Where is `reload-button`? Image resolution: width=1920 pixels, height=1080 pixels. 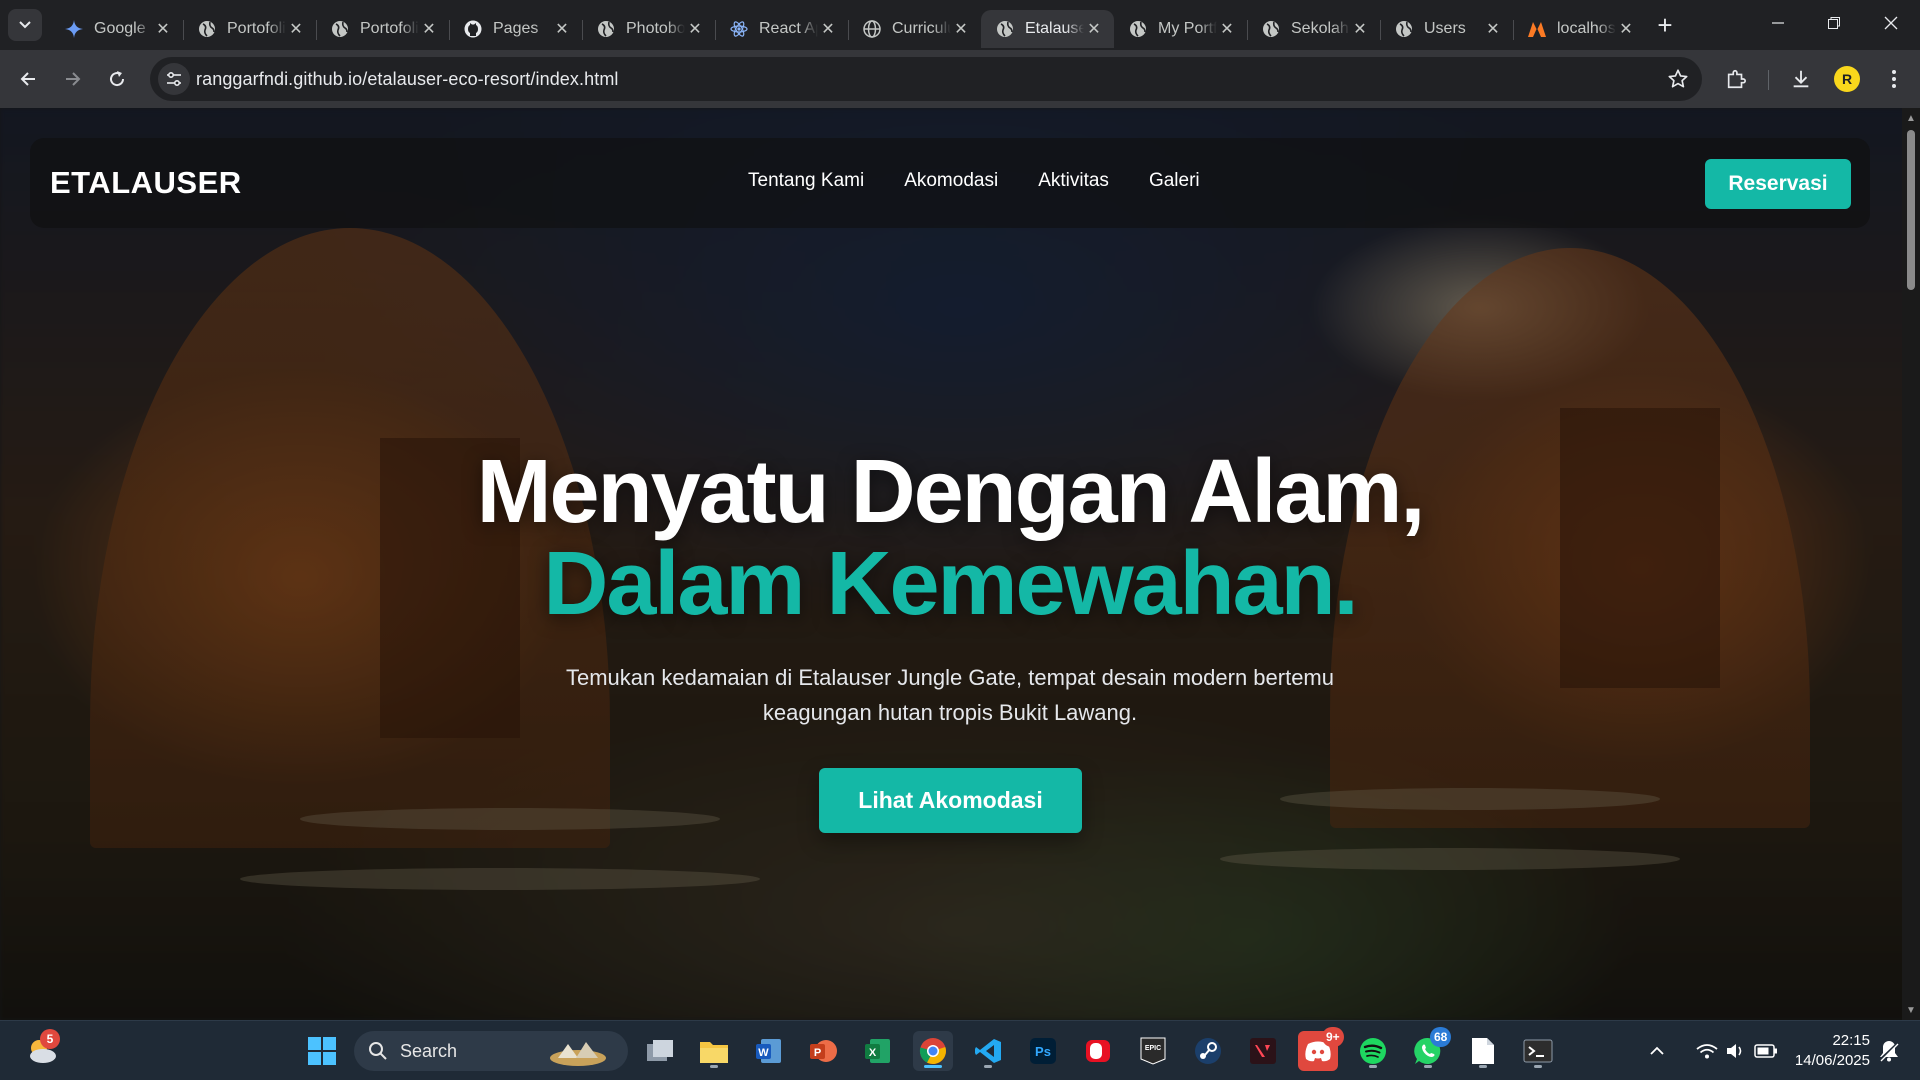
reload-button is located at coordinates (117, 79).